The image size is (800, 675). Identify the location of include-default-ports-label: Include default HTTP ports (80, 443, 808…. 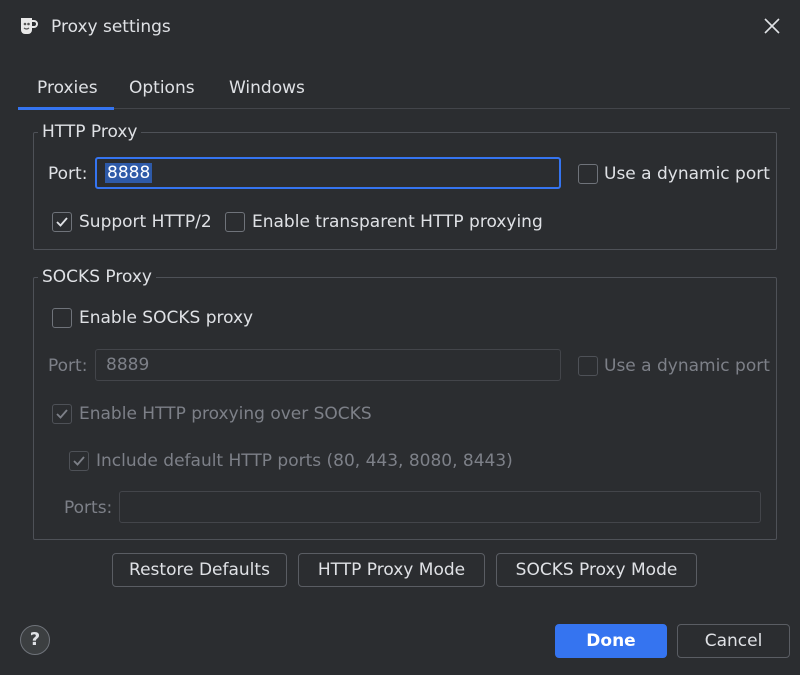
(304, 461).